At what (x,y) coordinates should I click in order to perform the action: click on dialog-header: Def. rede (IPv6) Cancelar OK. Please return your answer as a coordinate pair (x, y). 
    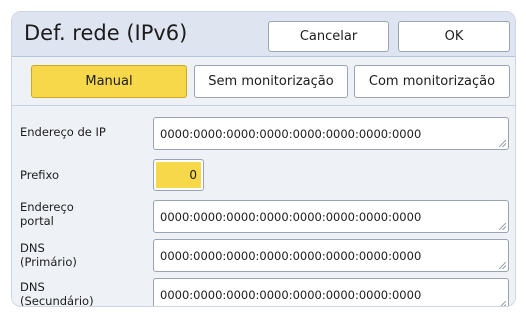
    Looking at the image, I should click on (263, 34).